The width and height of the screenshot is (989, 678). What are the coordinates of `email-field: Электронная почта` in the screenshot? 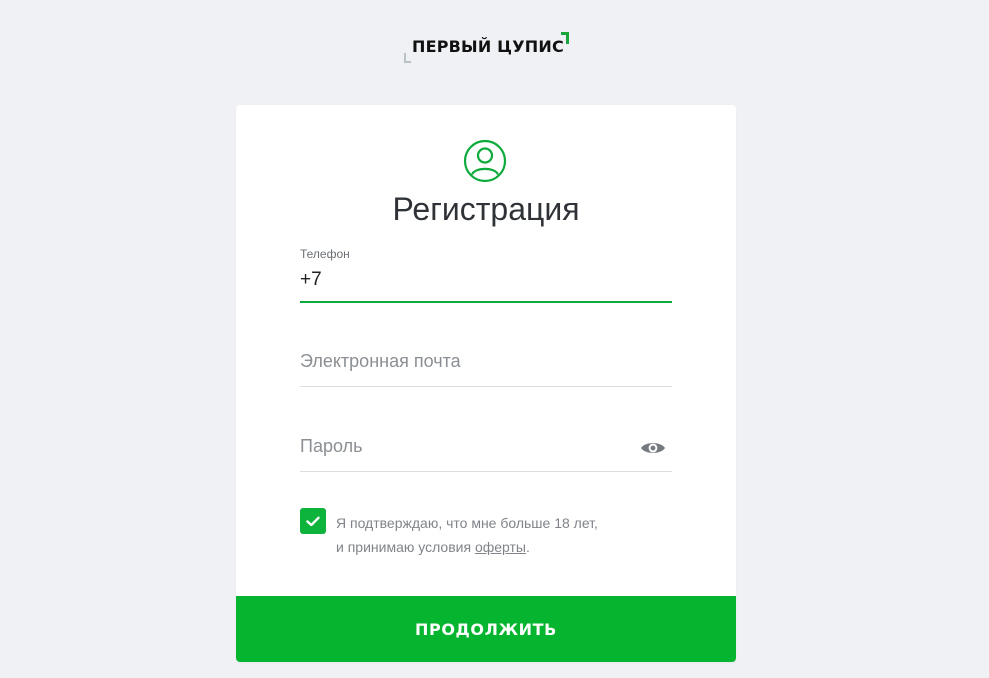 It's located at (486, 366).